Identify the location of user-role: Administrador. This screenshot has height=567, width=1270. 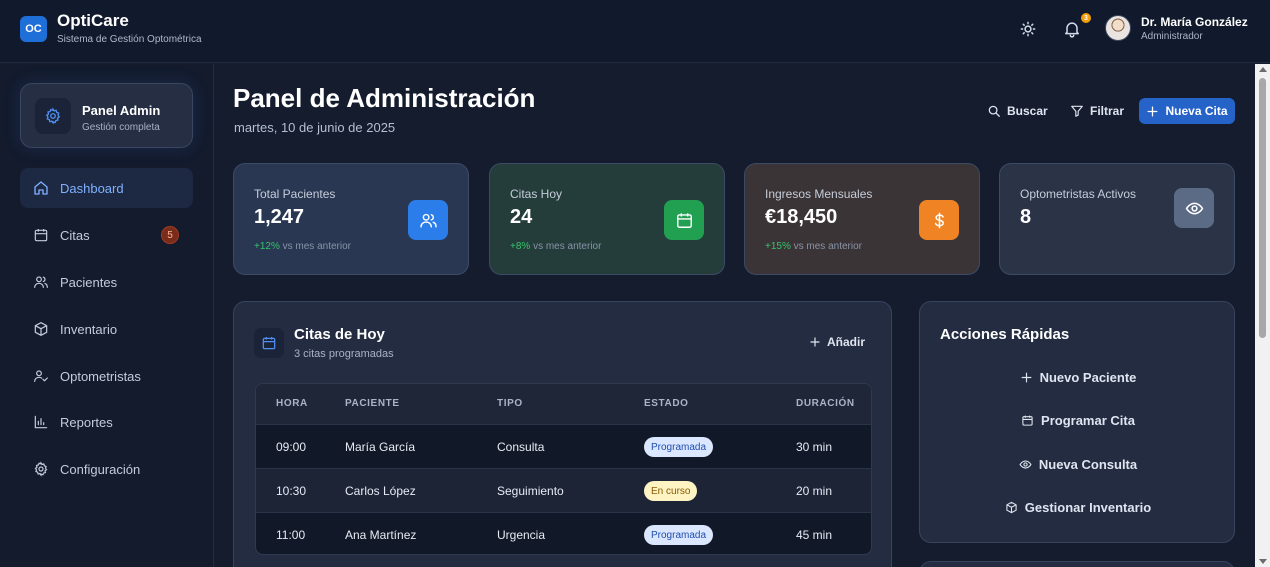
(1172, 36).